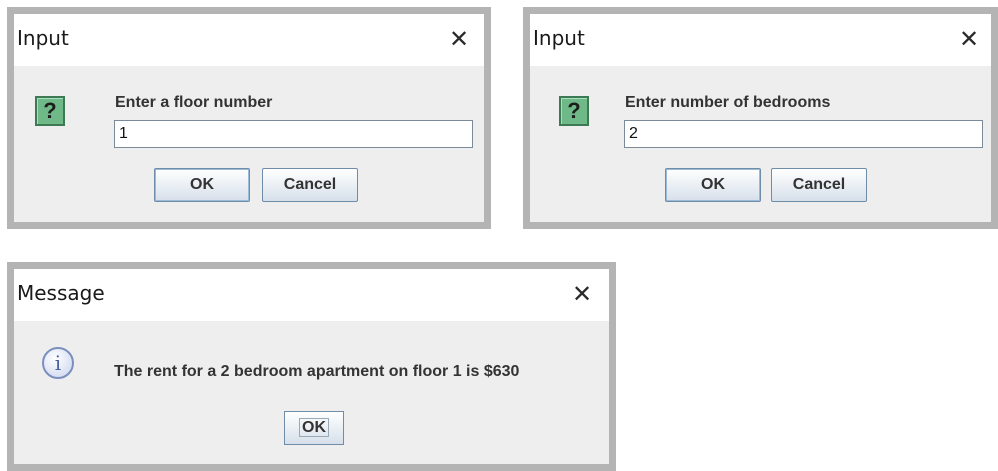  Describe the element at coordinates (194, 102) in the screenshot. I see `prompt-label: Enter a floor number` at that location.